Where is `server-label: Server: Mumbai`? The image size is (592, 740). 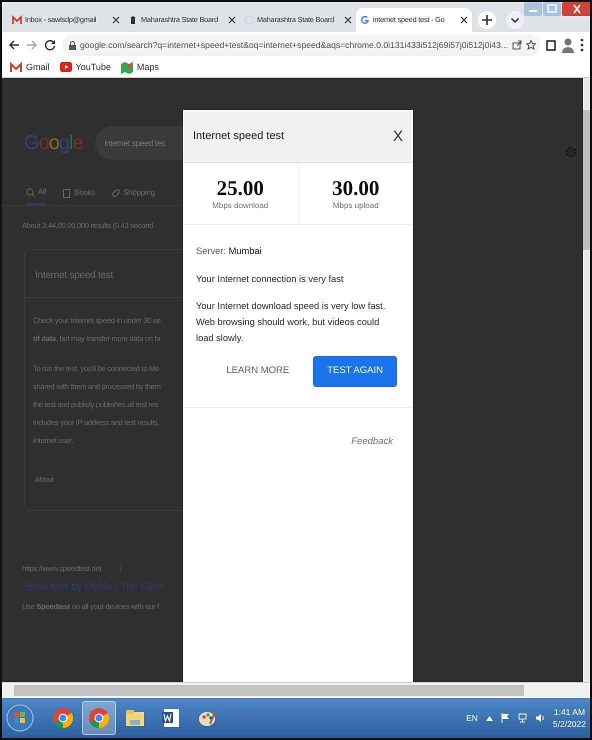
server-label: Server: Mumbai is located at coordinates (229, 251).